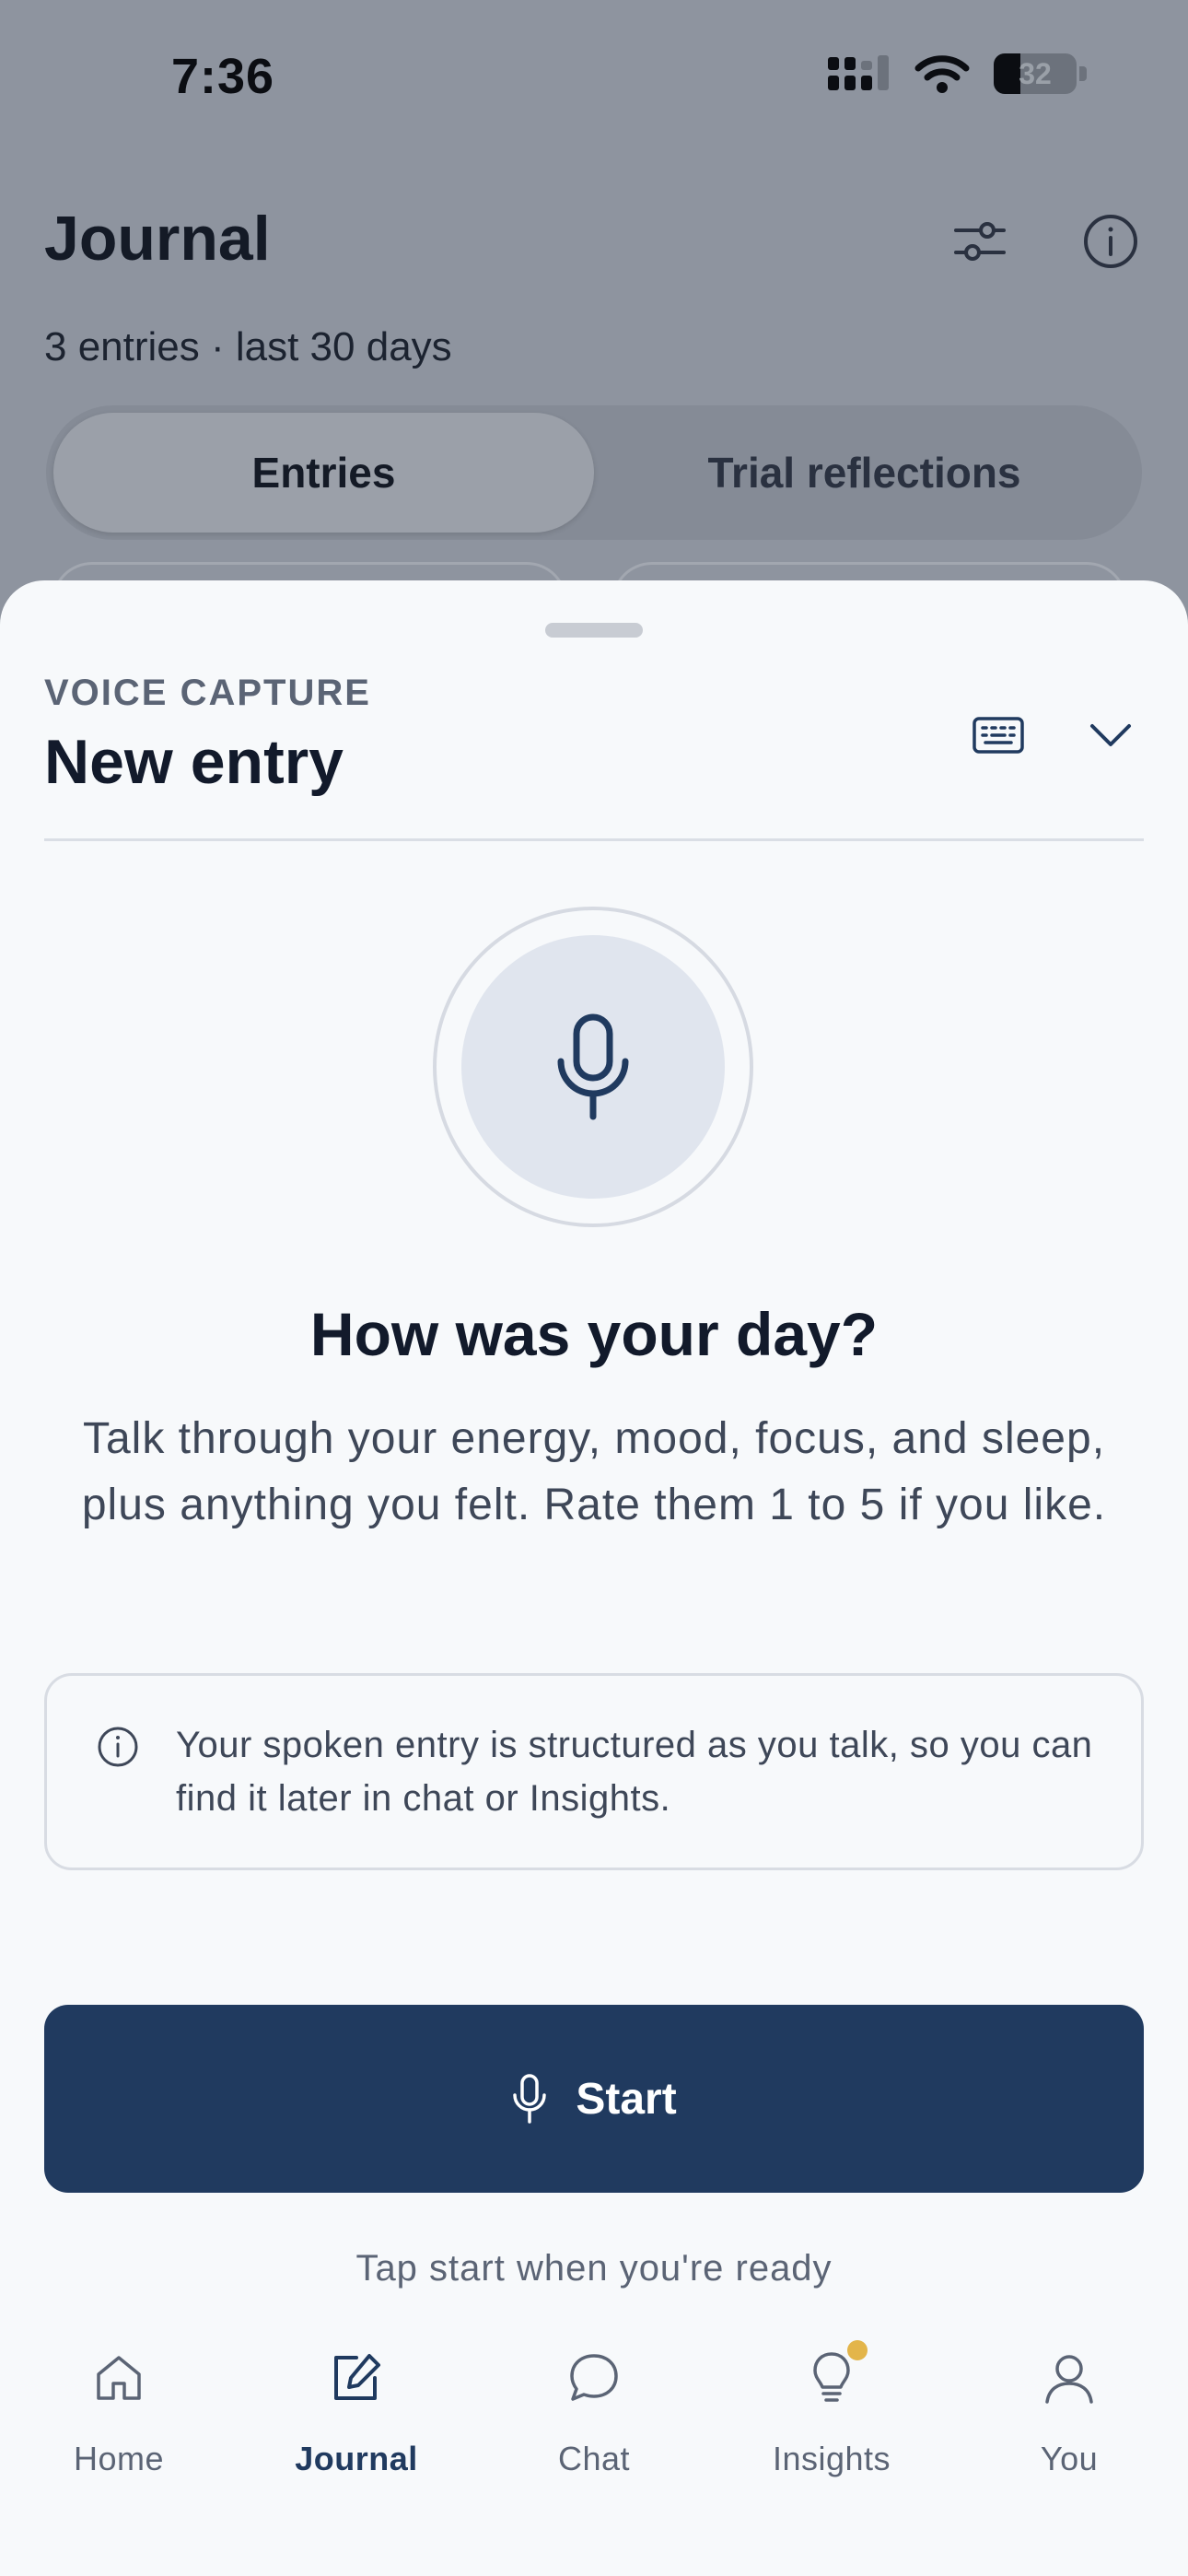 The width and height of the screenshot is (1188, 2576). I want to click on prompt-title: How was your day?, so click(594, 1334).